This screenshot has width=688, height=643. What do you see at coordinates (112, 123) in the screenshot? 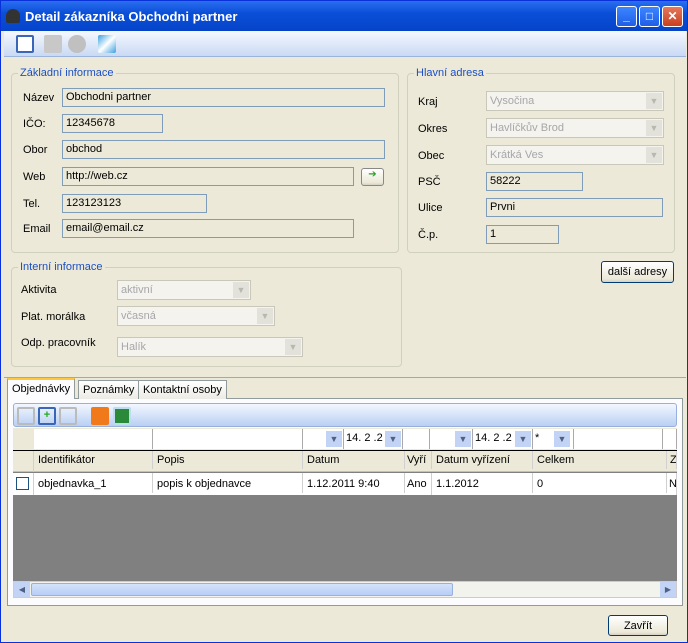
I see `ico-field: 12345678` at bounding box center [112, 123].